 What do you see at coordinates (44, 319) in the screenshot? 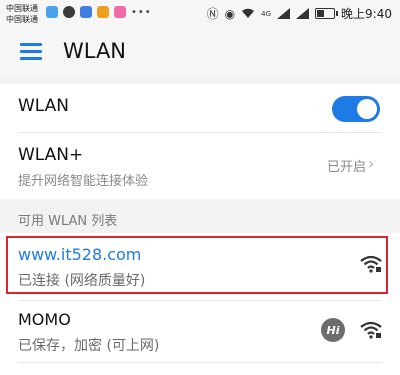
I see `network-name: MOMO` at bounding box center [44, 319].